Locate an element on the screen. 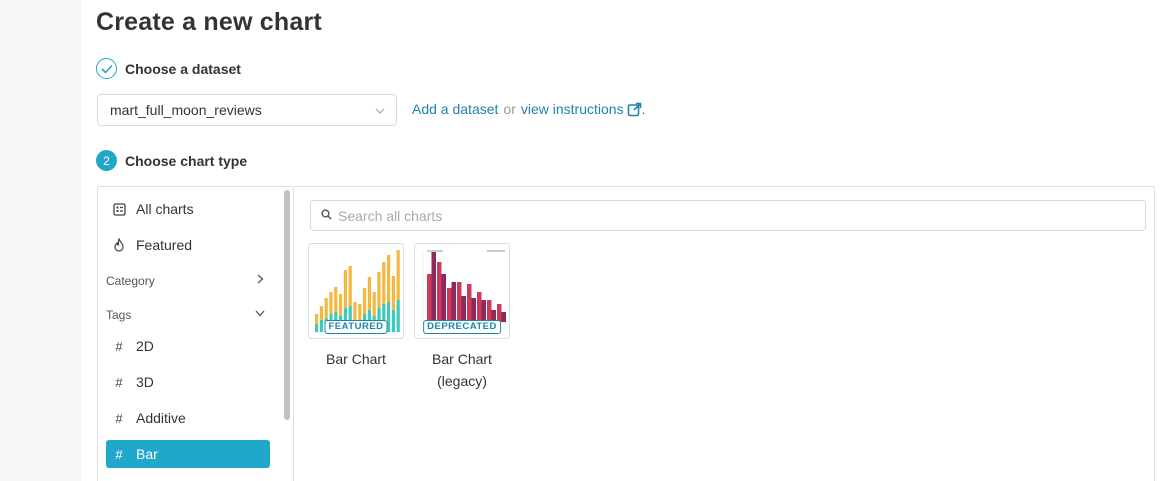  chart-card-label: Bar Chart is located at coordinates (356, 359).